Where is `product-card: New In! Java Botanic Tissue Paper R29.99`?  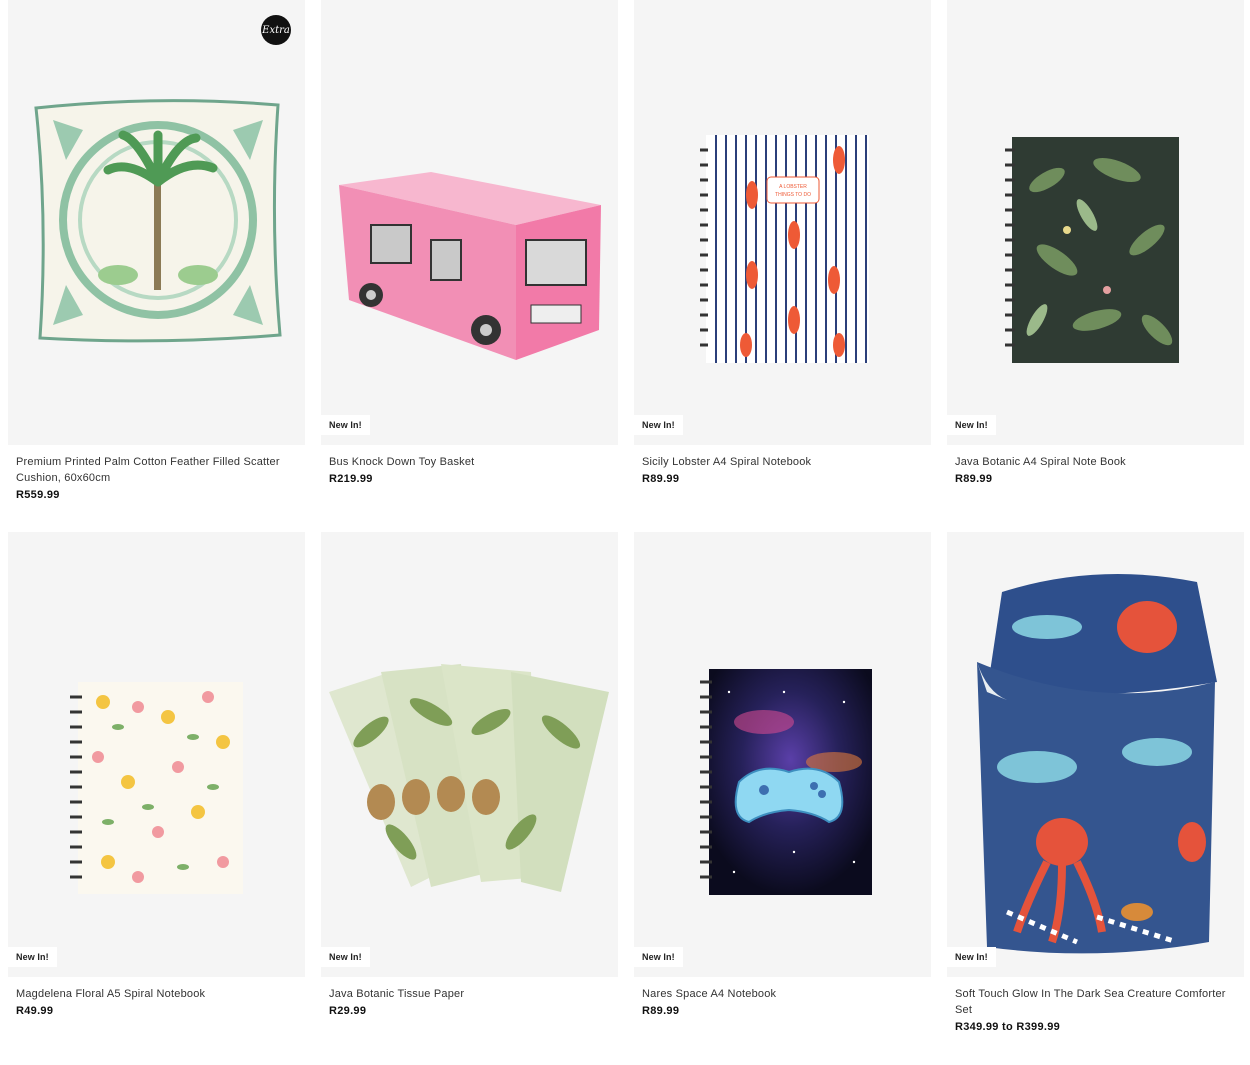 product-card: New In! Java Botanic Tissue Paper R29.99 is located at coordinates (469, 780).